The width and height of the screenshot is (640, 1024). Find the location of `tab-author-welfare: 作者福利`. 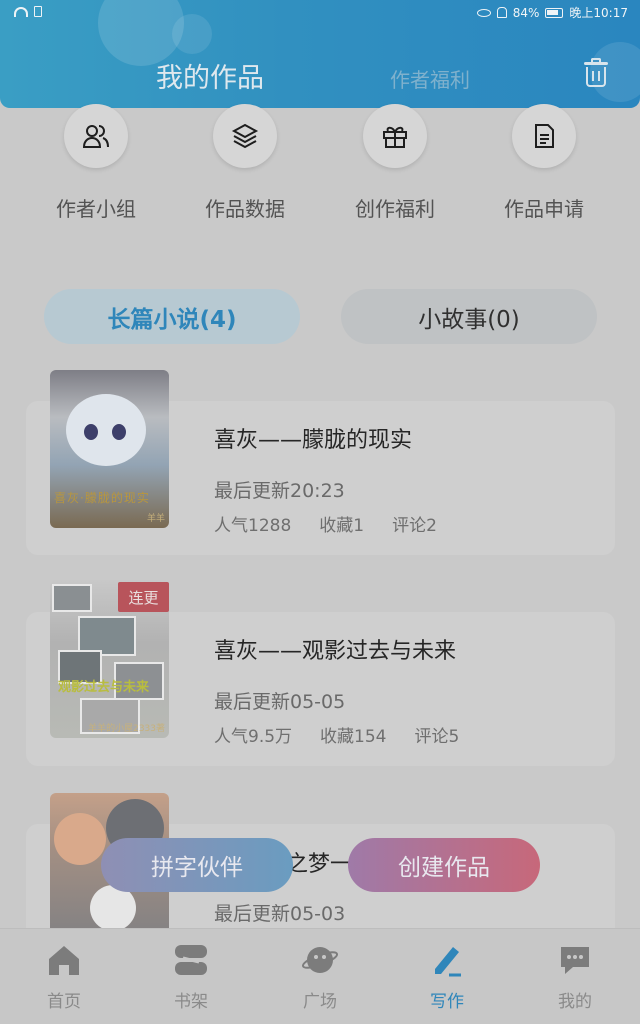

tab-author-welfare: 作者福利 is located at coordinates (430, 78).